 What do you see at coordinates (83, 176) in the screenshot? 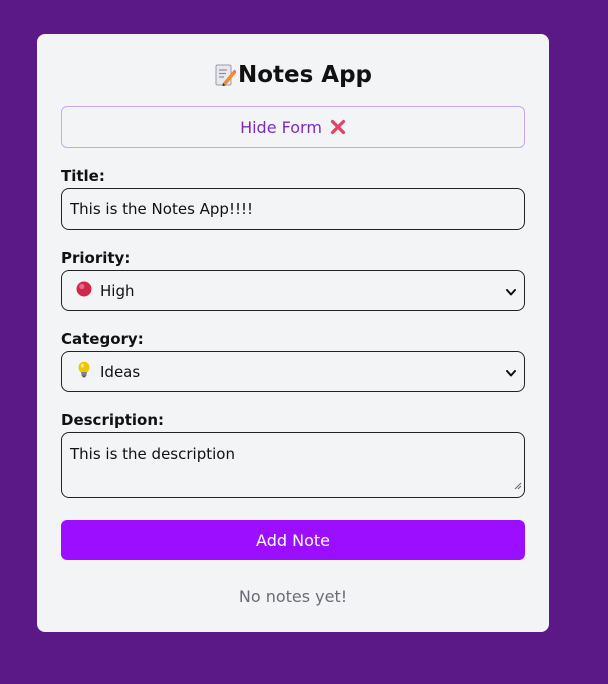
I see `title-label: Title:` at bounding box center [83, 176].